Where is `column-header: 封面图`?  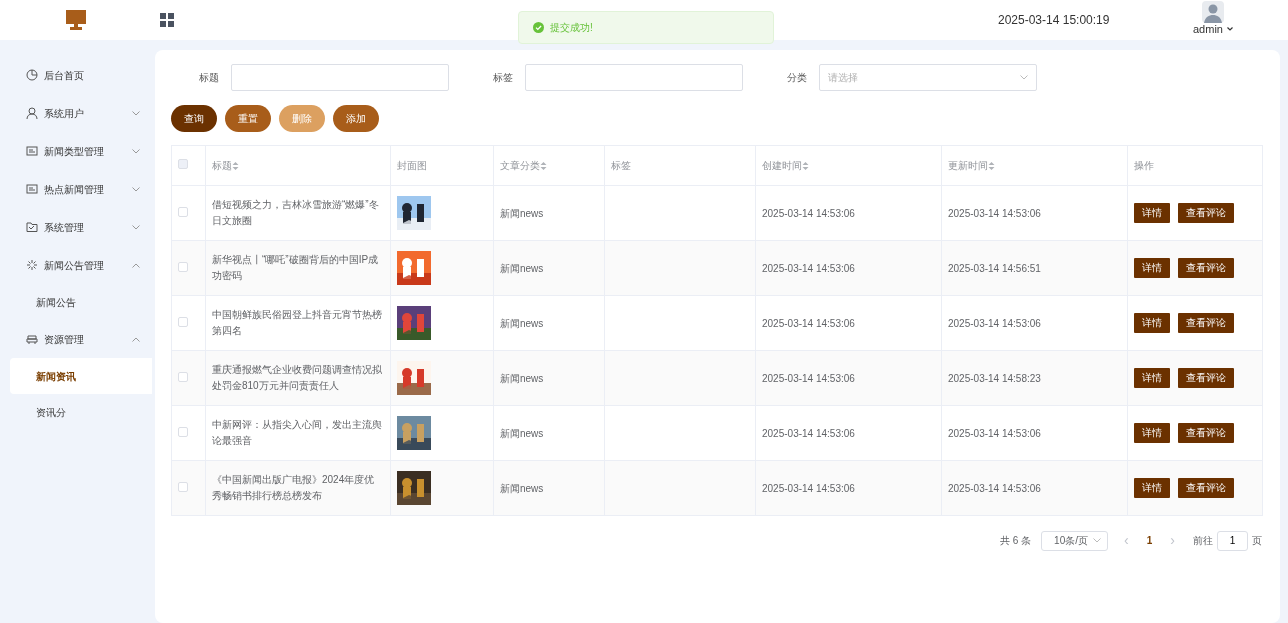
column-header: 封面图 is located at coordinates (412, 166).